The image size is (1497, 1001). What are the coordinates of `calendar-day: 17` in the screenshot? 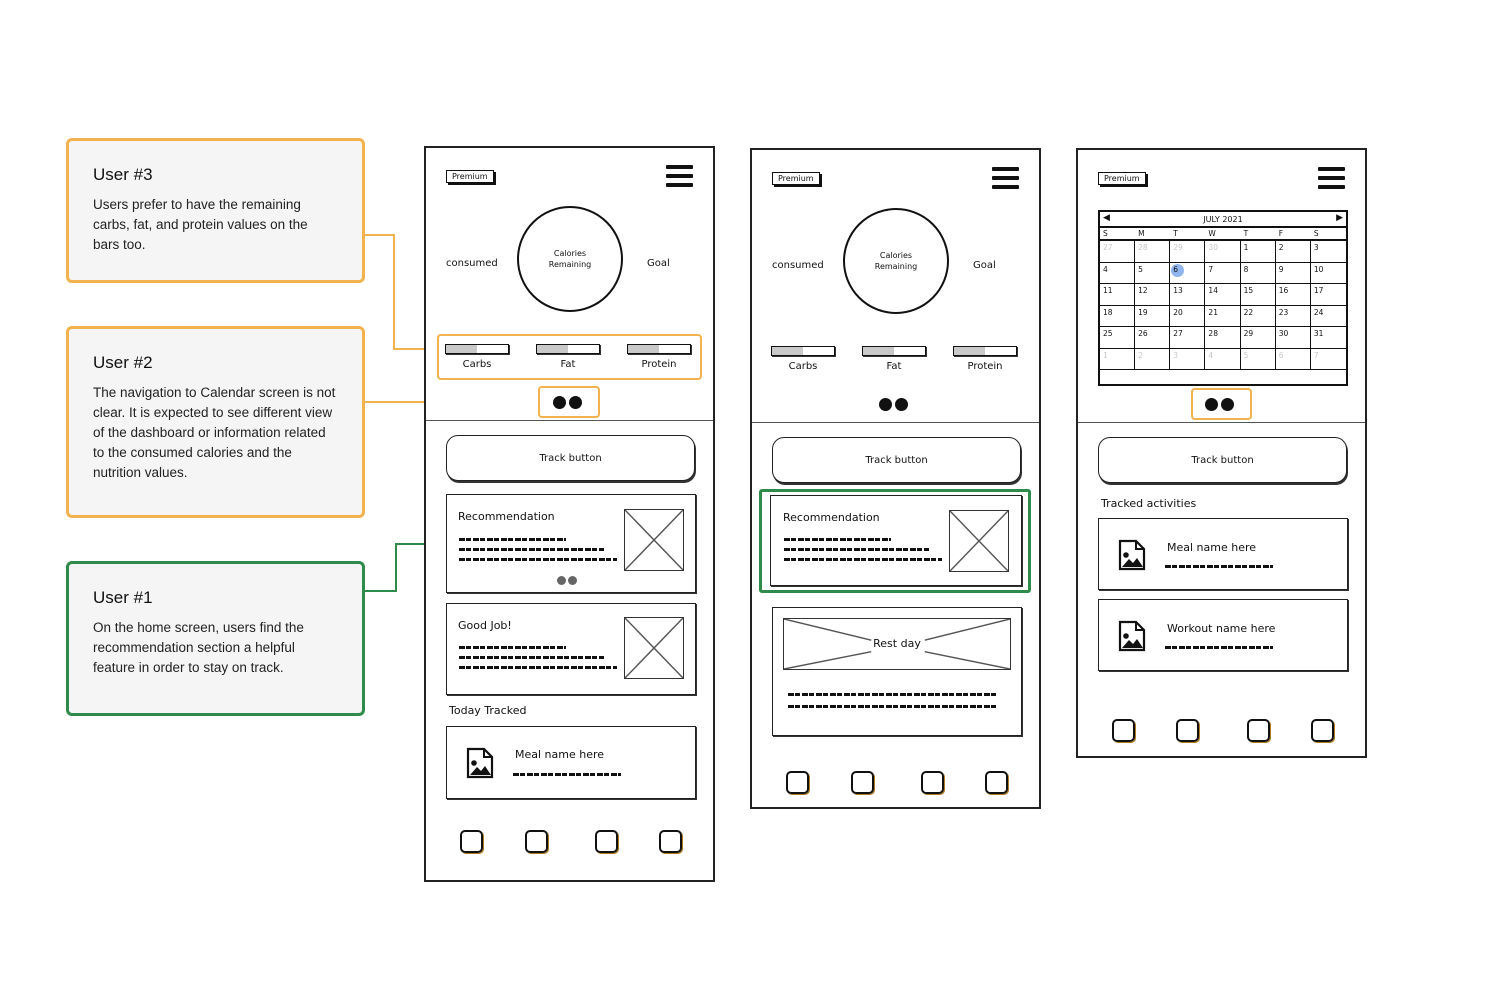 It's located at (1328, 295).